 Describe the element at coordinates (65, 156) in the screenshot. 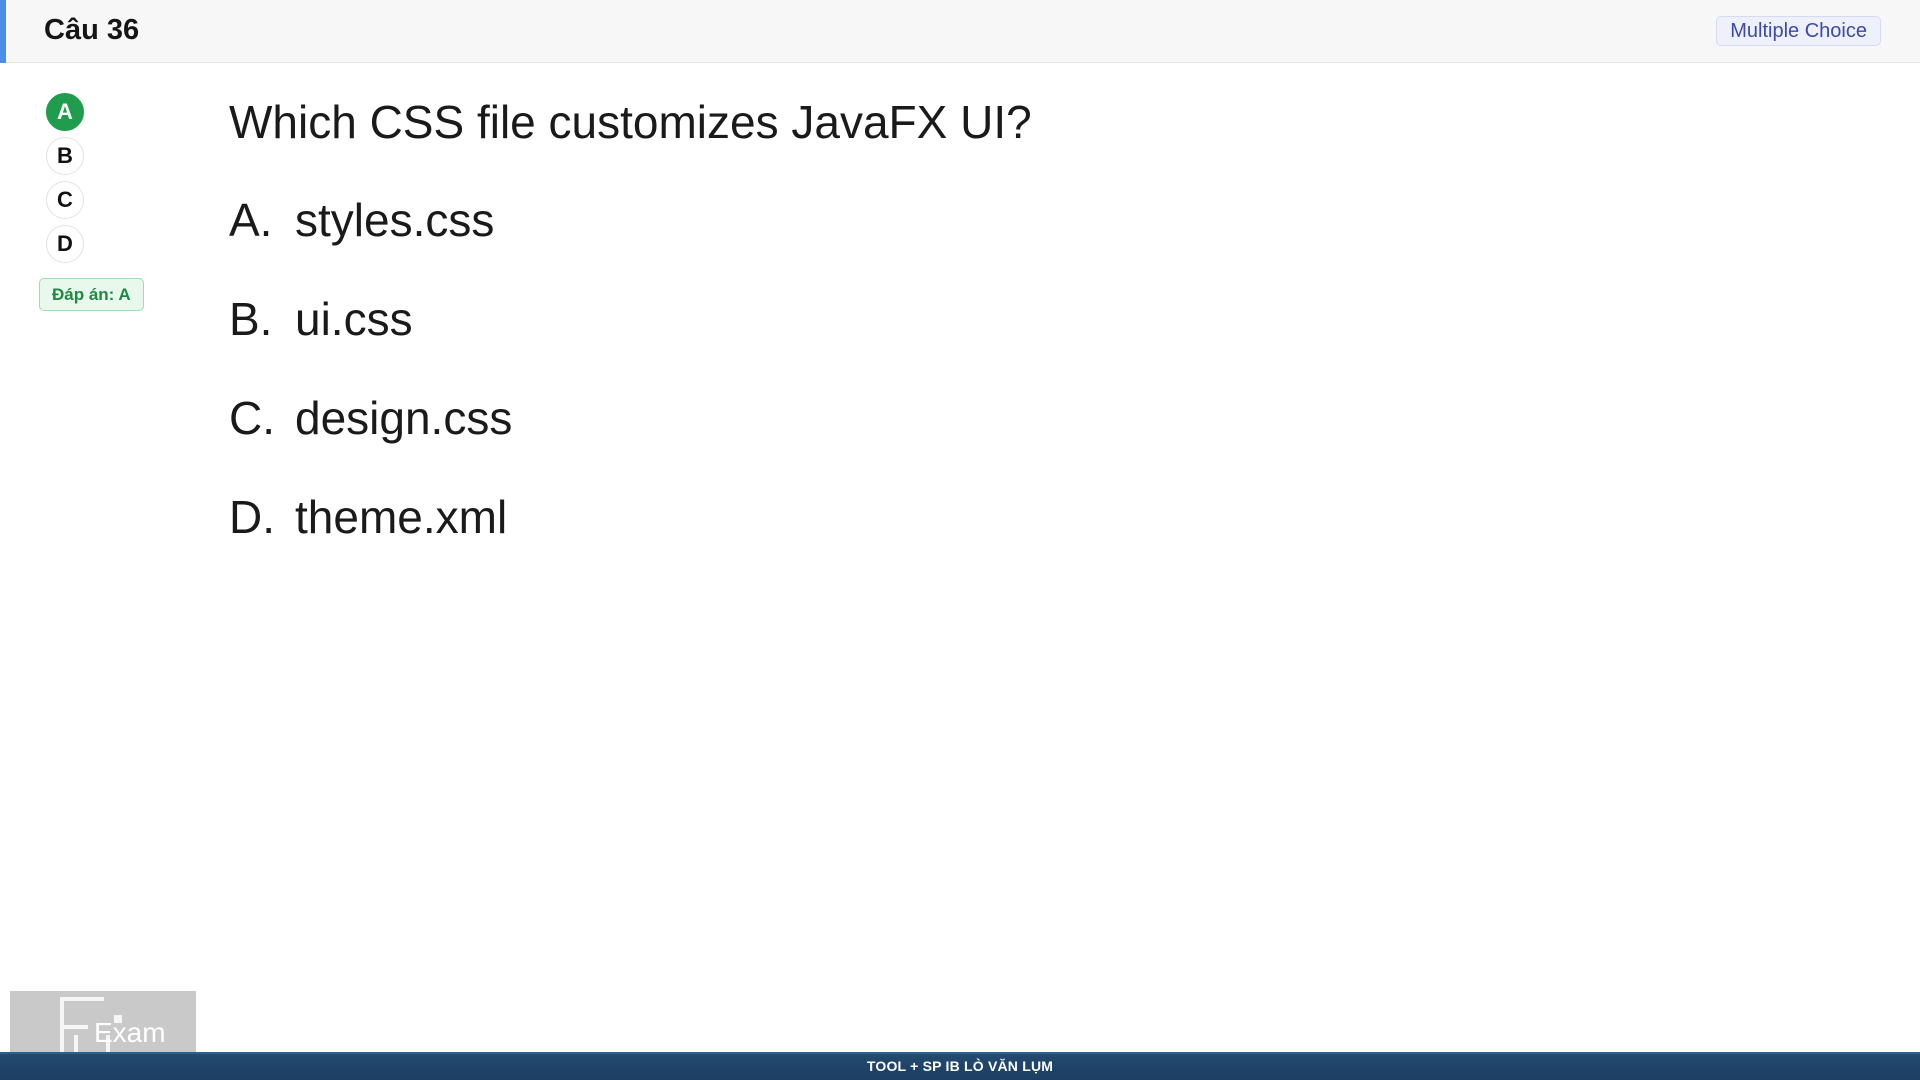

I see `choice-b-button: B` at that location.